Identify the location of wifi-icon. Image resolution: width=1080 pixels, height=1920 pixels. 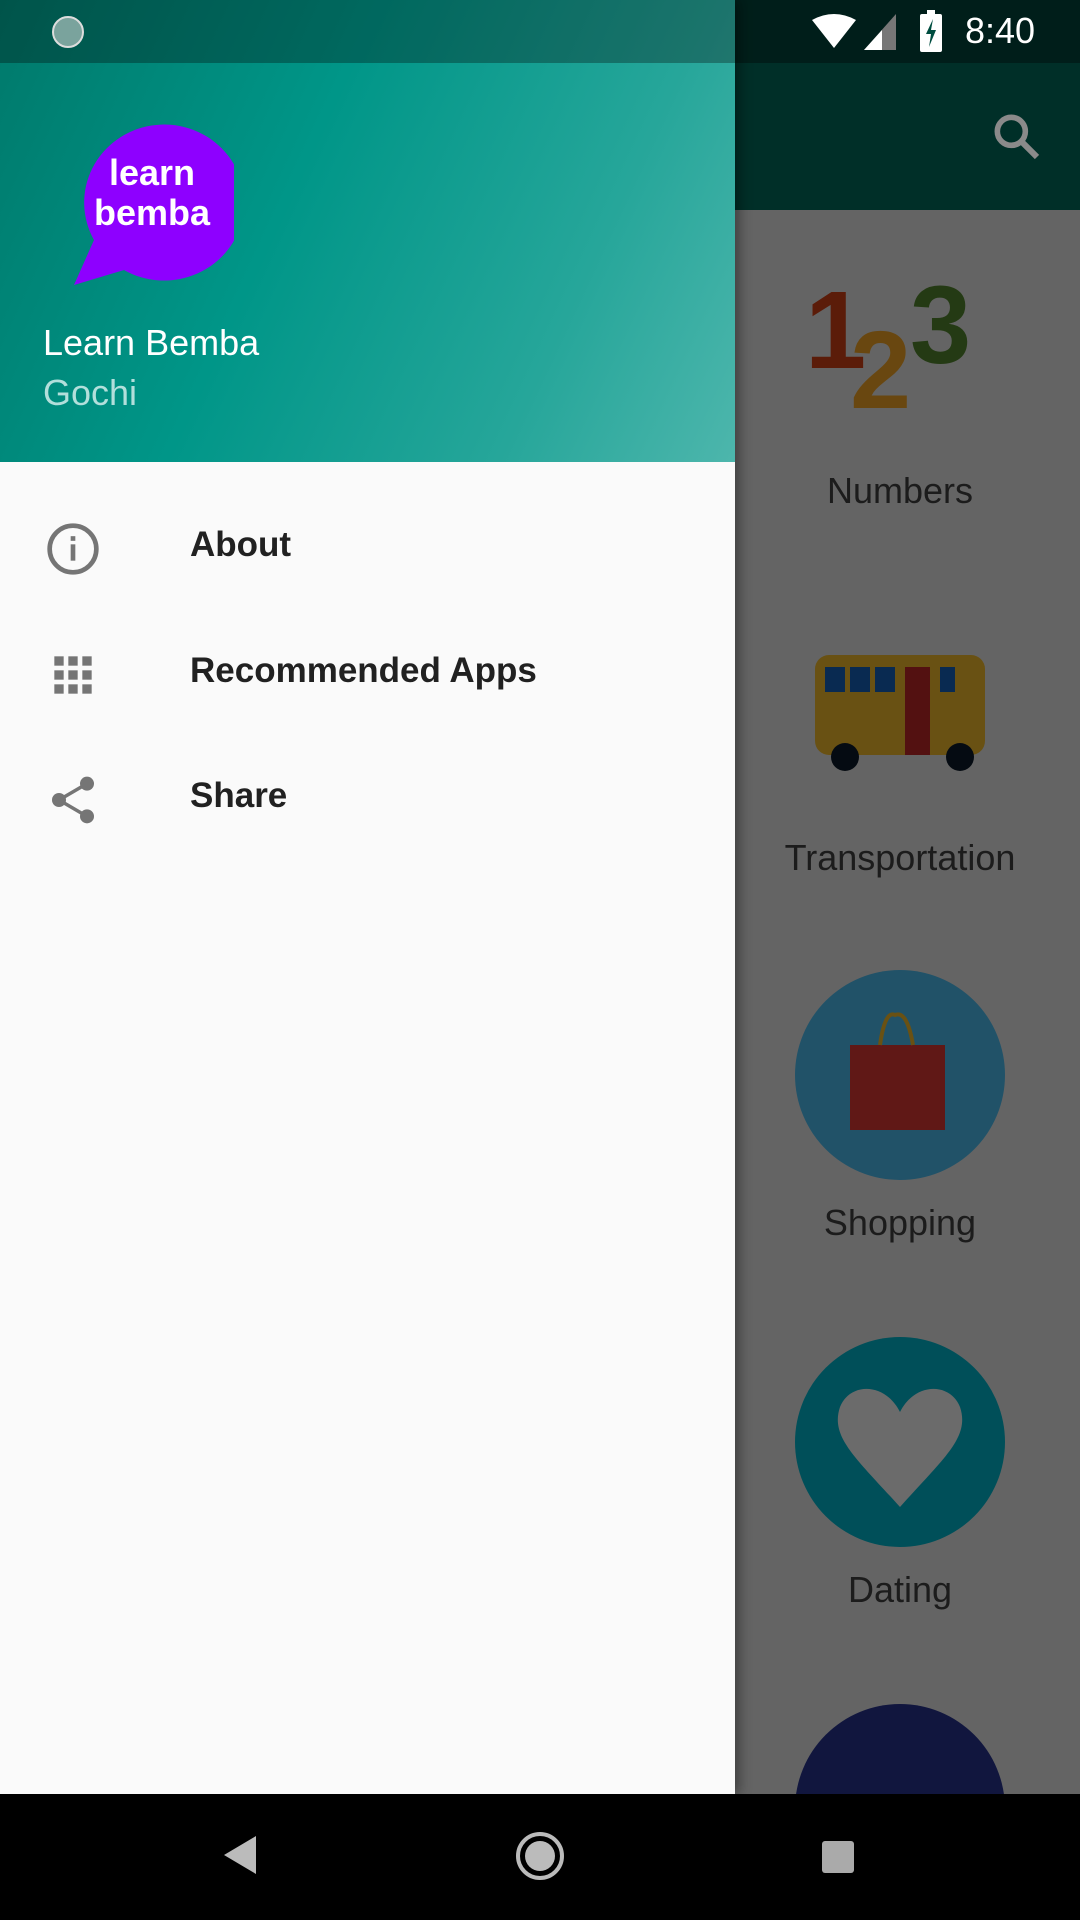
(834, 31).